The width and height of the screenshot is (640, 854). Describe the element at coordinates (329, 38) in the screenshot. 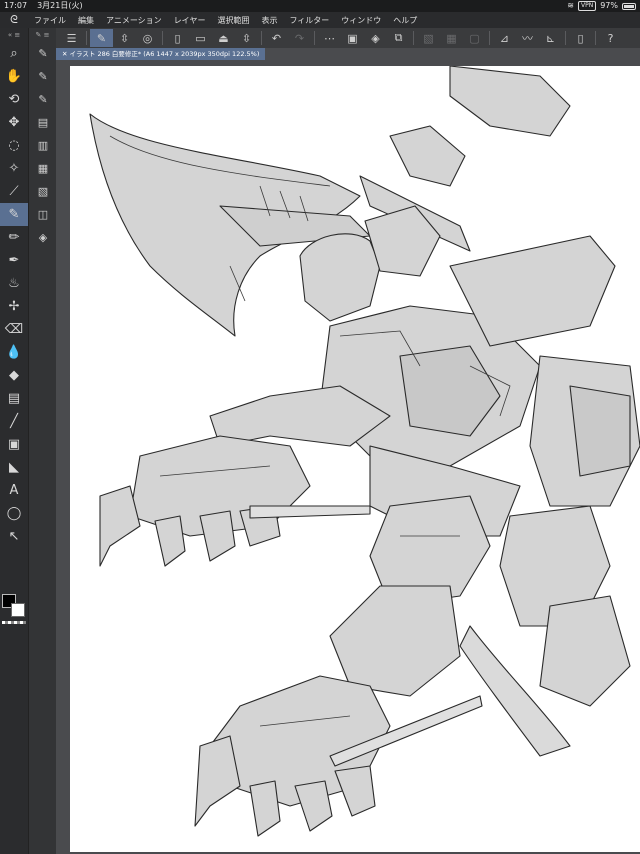

I see `deselect-icon: ⋯` at that location.